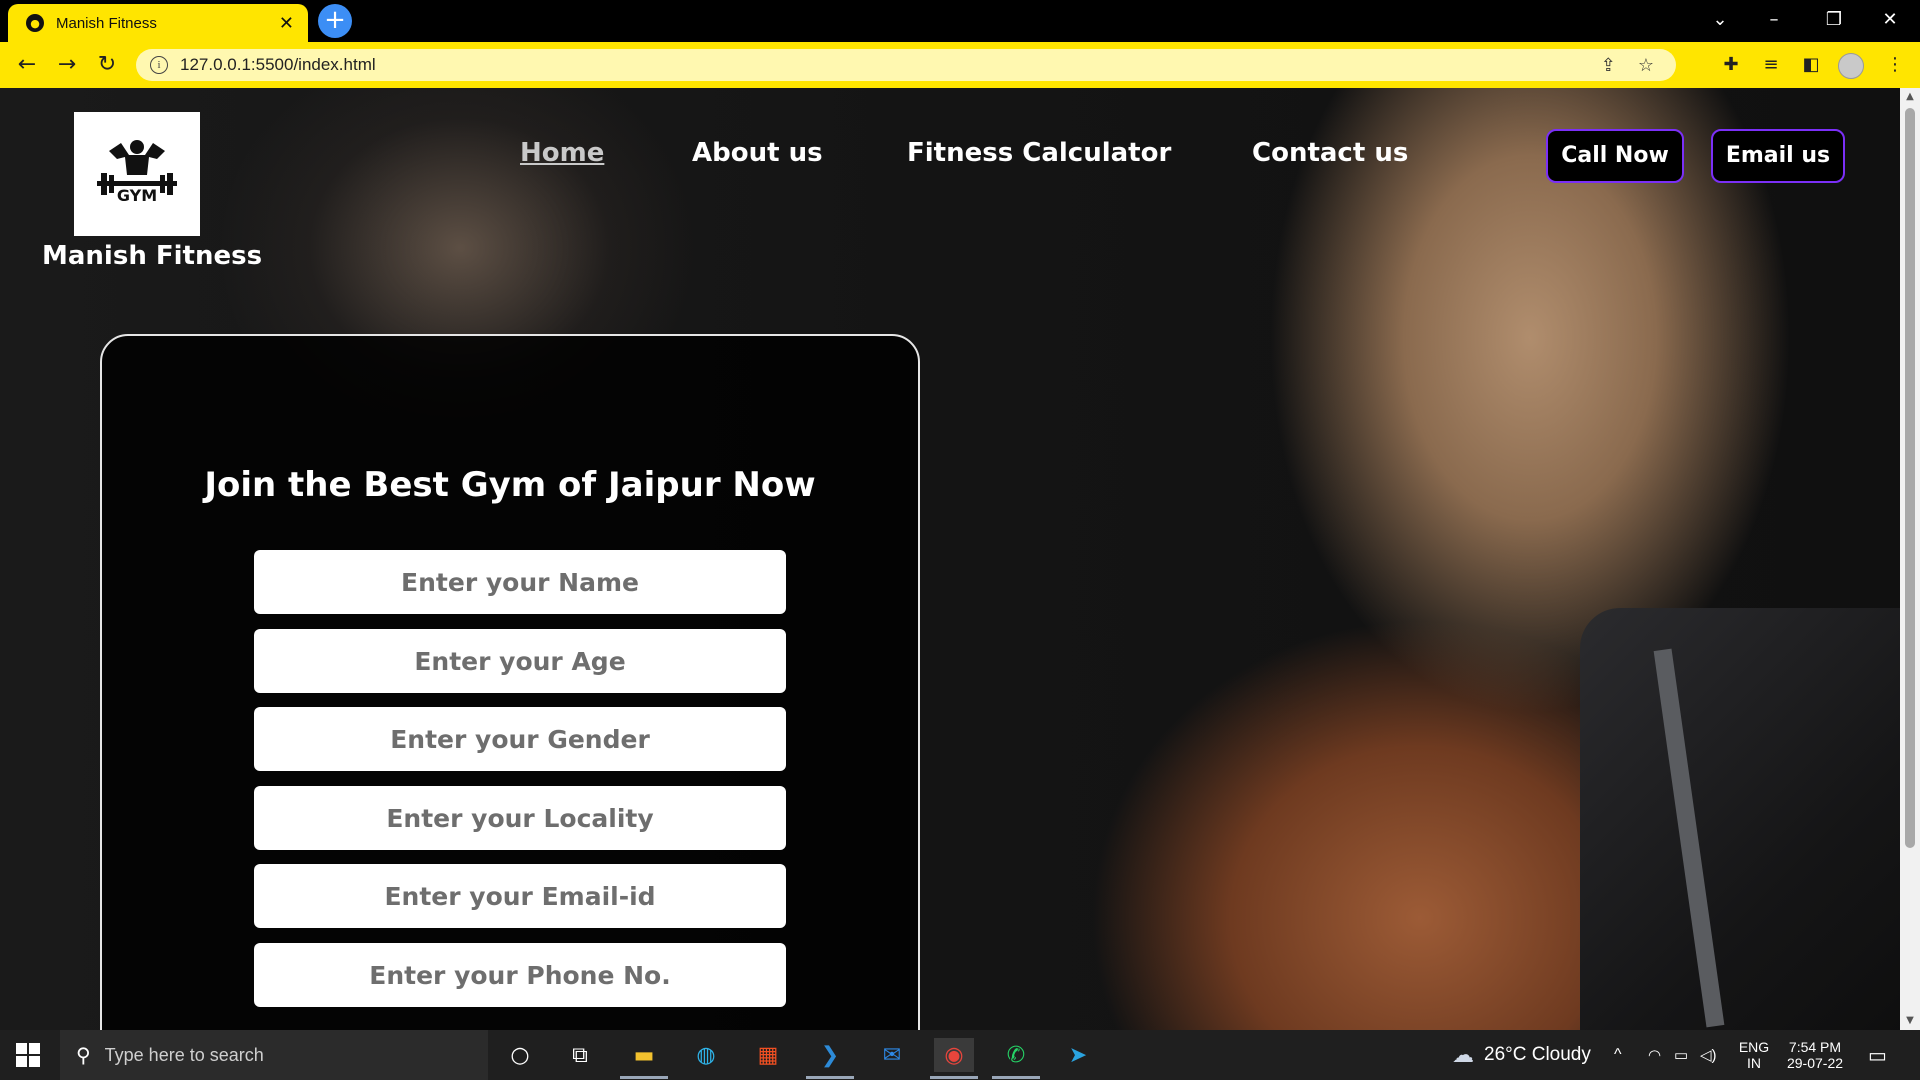 Image resolution: width=1920 pixels, height=1080 pixels. Describe the element at coordinates (1708, 1055) in the screenshot. I see `volume-icon: ◁)` at that location.